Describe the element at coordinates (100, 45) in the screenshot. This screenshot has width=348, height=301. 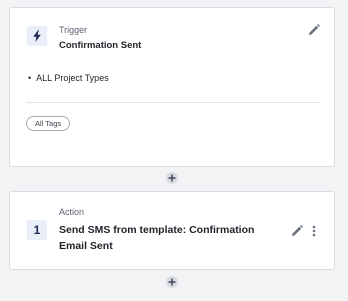
I see `trigger-title: Confirmation Sent` at that location.